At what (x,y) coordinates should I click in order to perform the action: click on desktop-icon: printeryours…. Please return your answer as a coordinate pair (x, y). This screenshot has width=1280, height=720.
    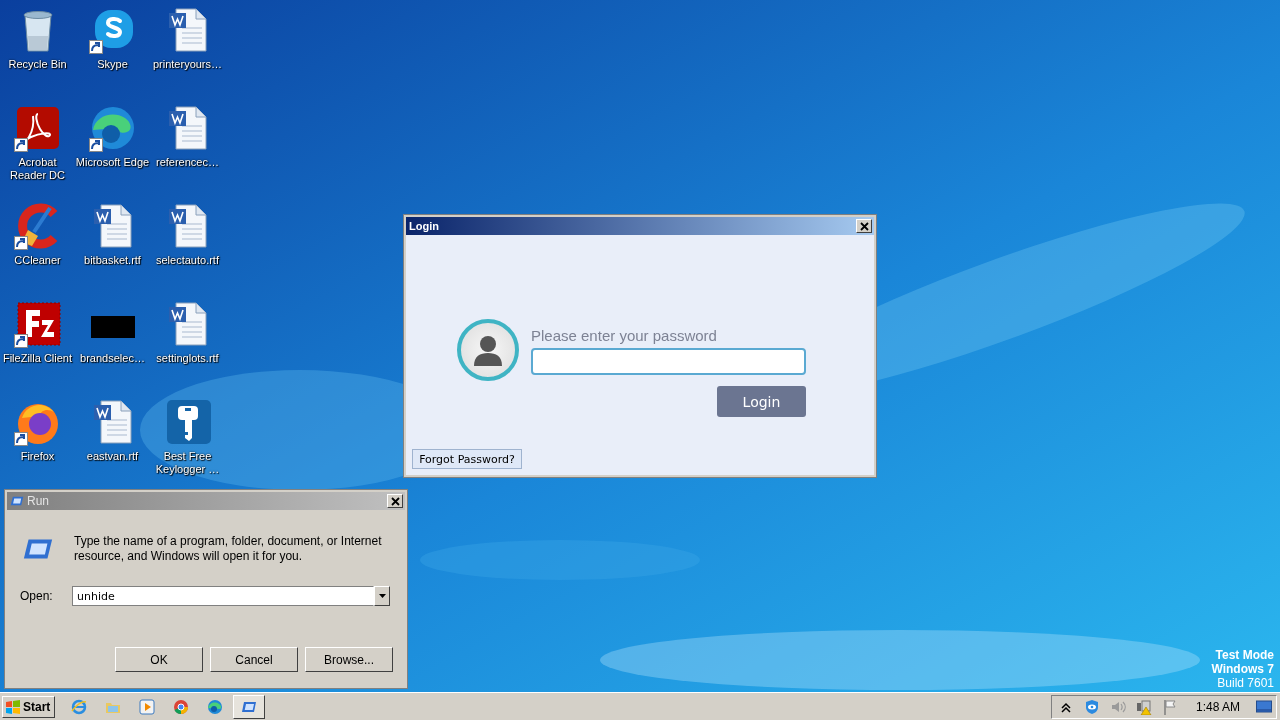
    Looking at the image, I should click on (187, 55).